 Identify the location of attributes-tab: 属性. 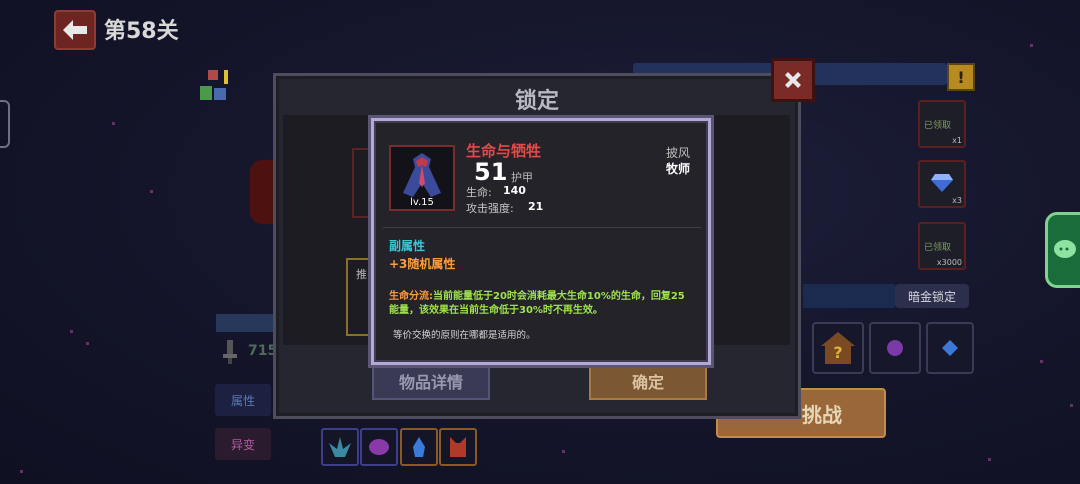
(243, 400).